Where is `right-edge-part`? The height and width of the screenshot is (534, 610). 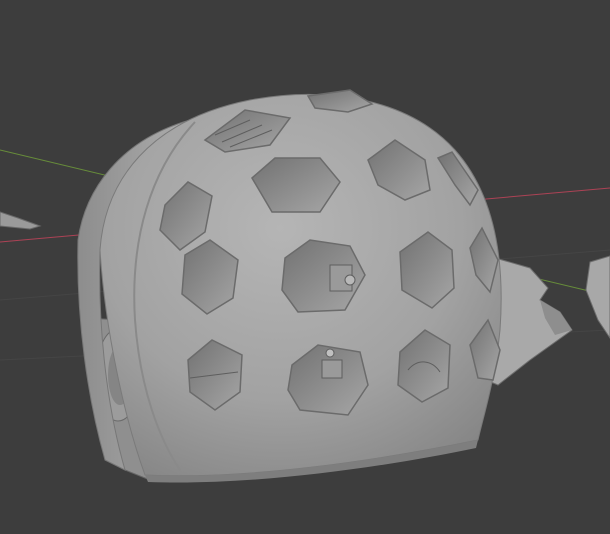 right-edge-part is located at coordinates (597, 297).